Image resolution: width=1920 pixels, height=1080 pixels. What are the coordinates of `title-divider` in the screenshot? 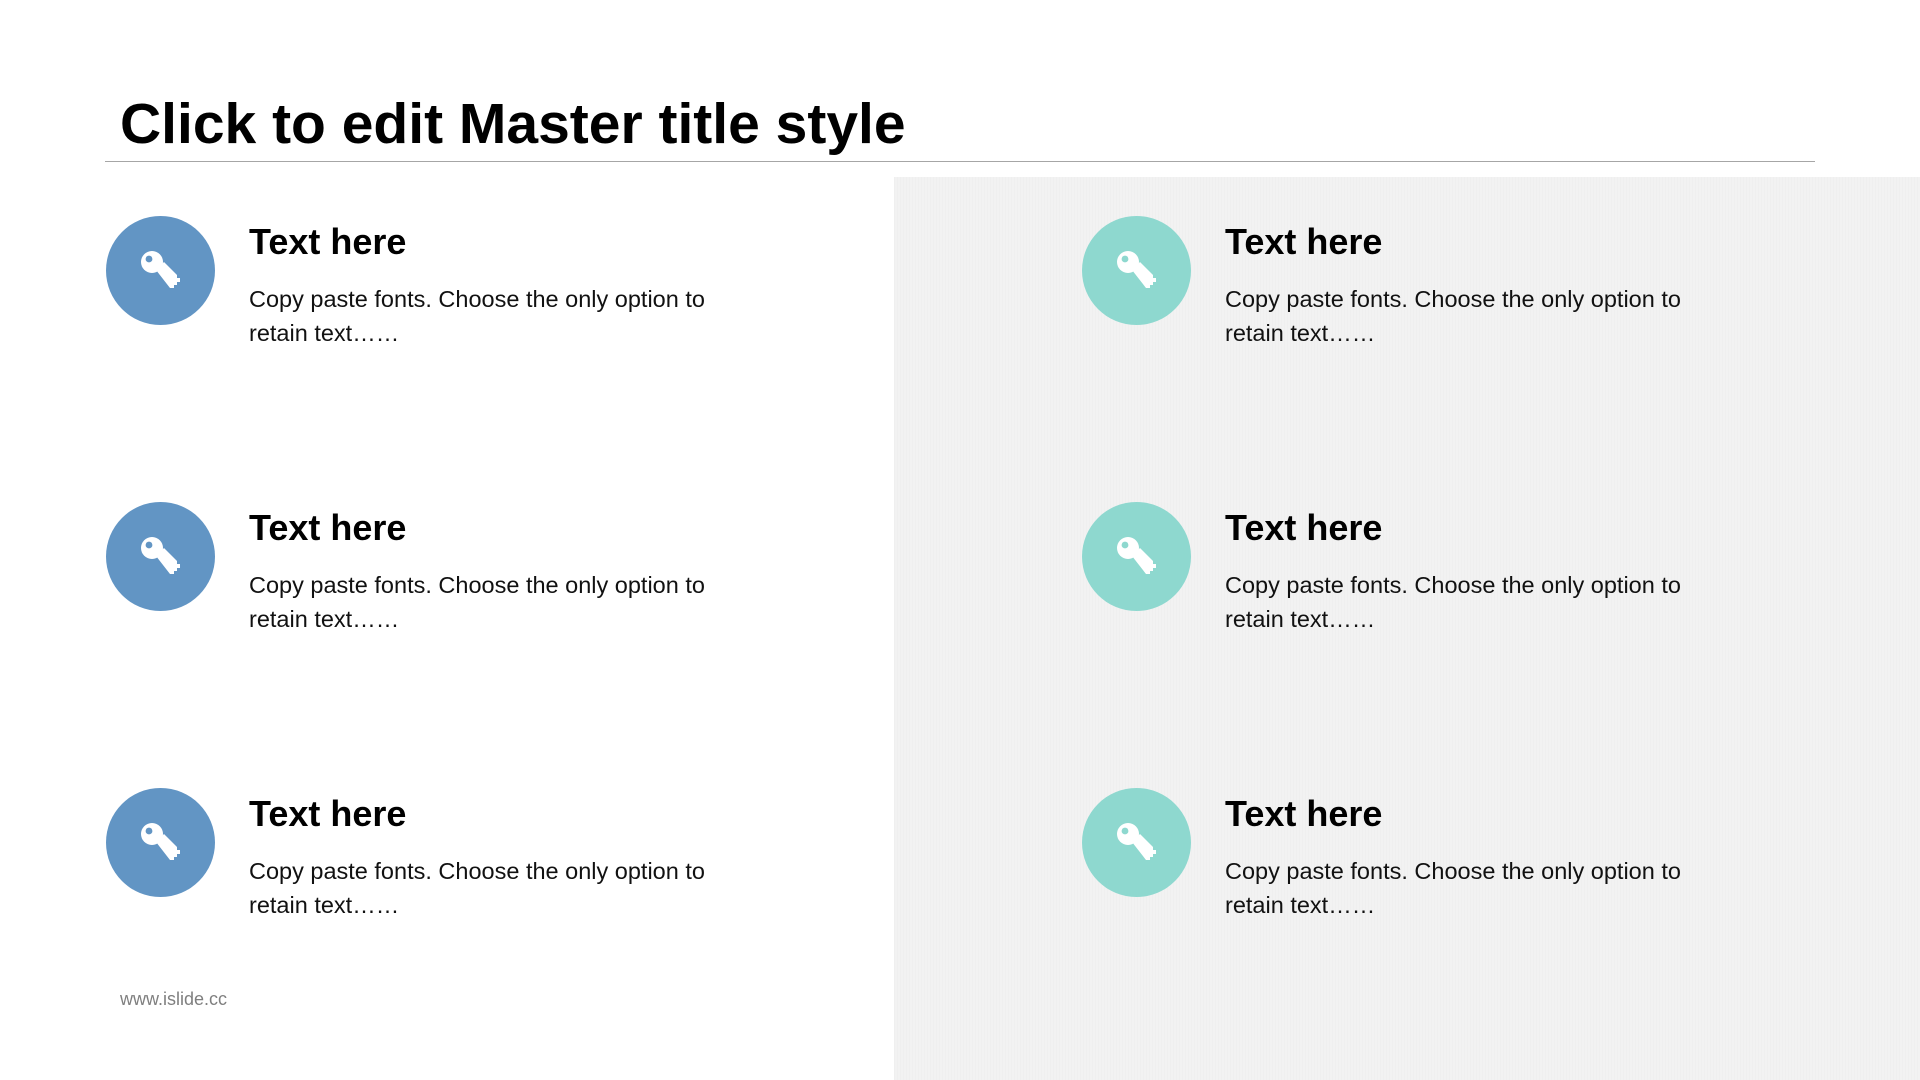 It's located at (960, 161).